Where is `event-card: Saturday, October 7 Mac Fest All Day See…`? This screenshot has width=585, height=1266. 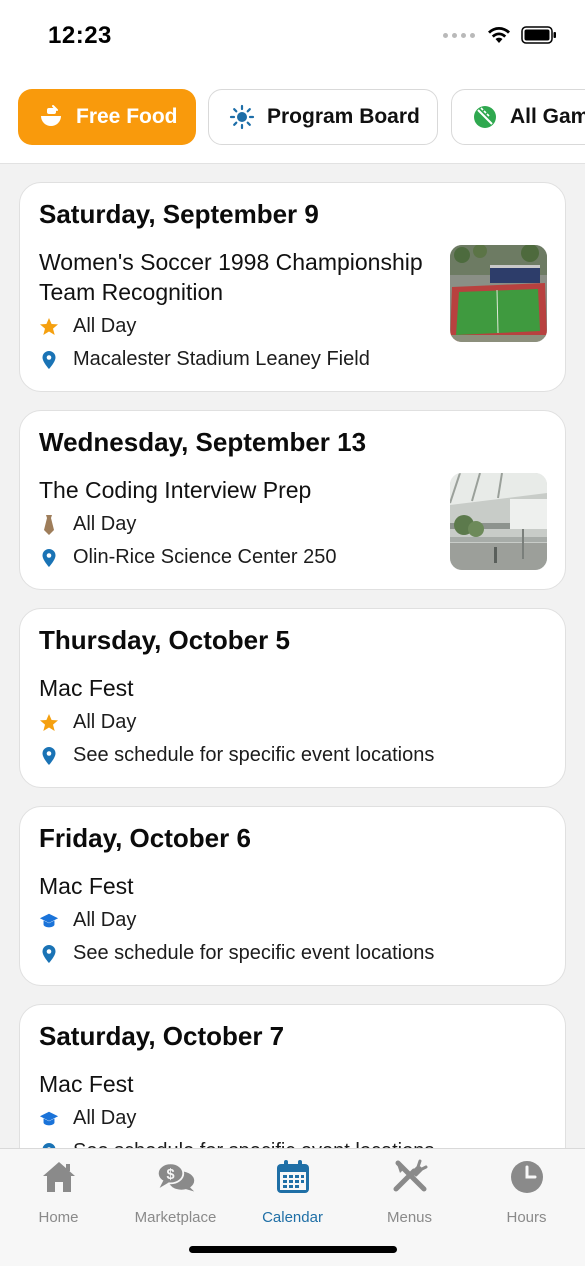
event-card: Saturday, October 7 Mac Fest All Day See… is located at coordinates (292, 1076).